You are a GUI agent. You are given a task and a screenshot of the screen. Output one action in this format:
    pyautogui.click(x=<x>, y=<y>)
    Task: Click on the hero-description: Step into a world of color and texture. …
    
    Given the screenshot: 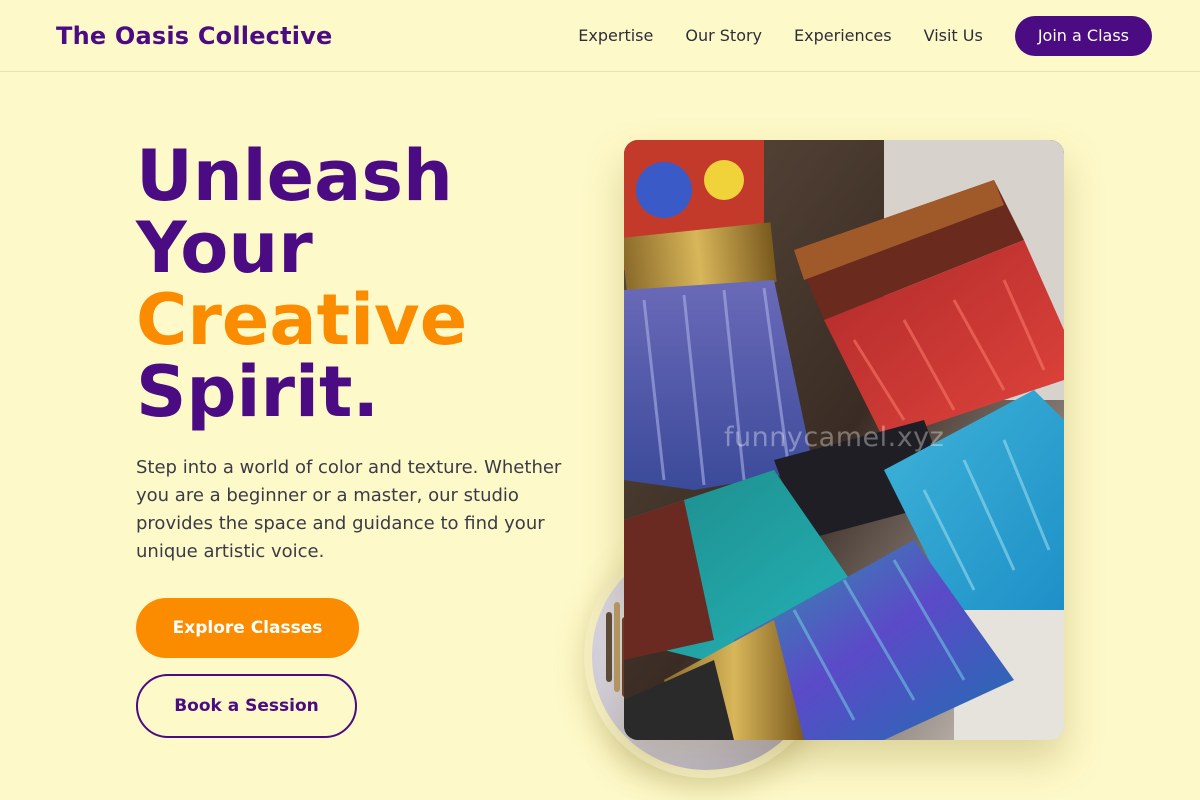 What is the action you would take?
    pyautogui.click(x=349, y=509)
    